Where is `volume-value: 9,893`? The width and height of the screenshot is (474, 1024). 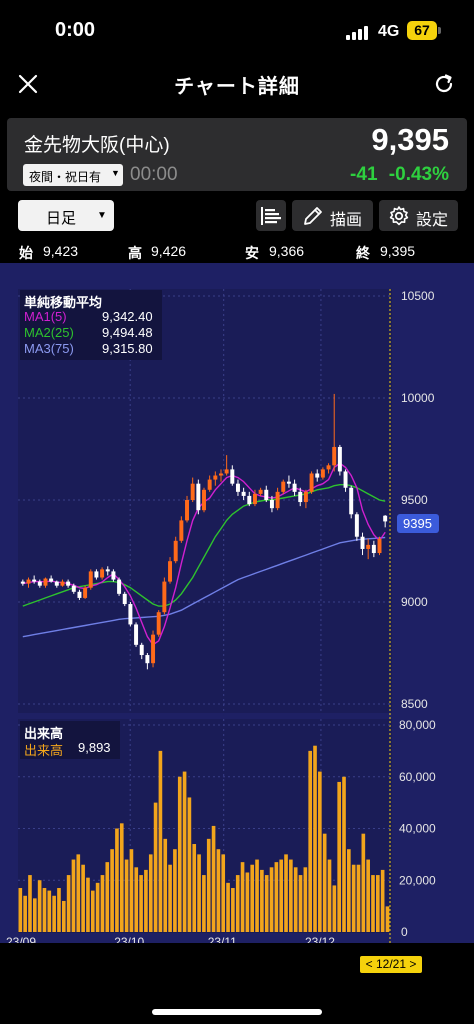
volume-value: 9,893 is located at coordinates (94, 747).